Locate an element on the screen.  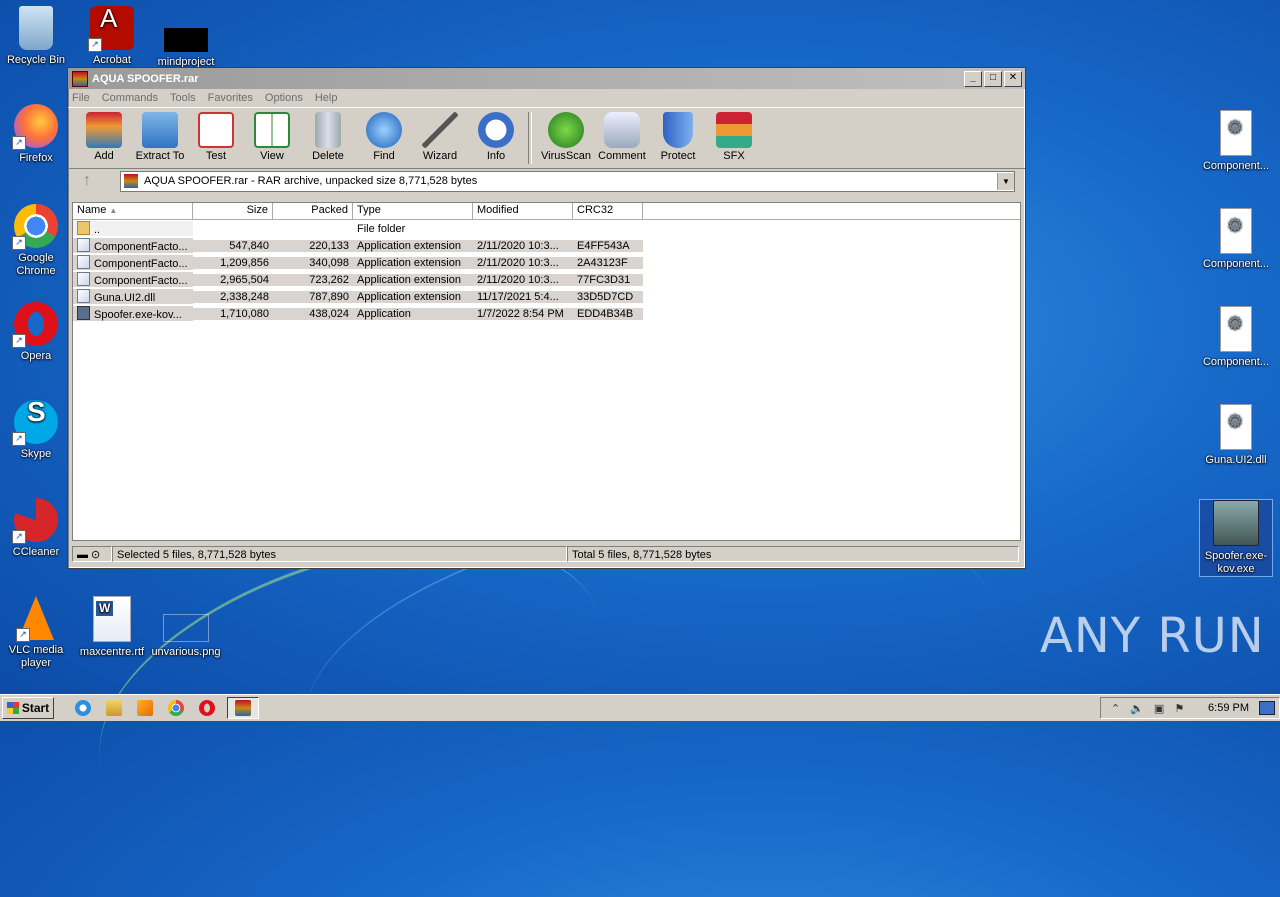
toolbar-label: Find is located at coordinates (384, 156).